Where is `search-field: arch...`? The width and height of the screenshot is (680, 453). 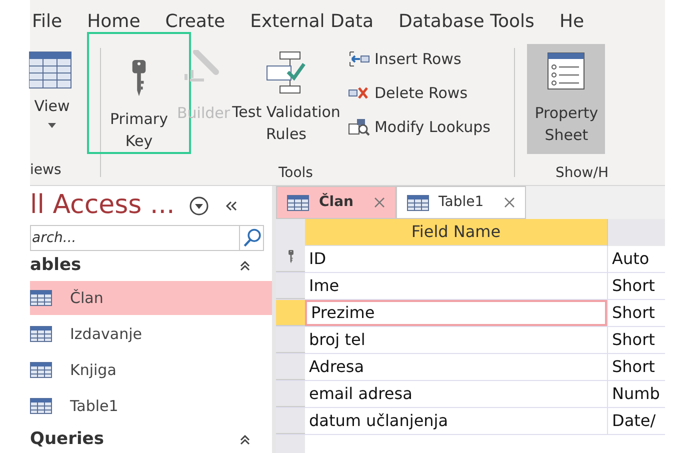
search-field: arch... is located at coordinates (147, 238).